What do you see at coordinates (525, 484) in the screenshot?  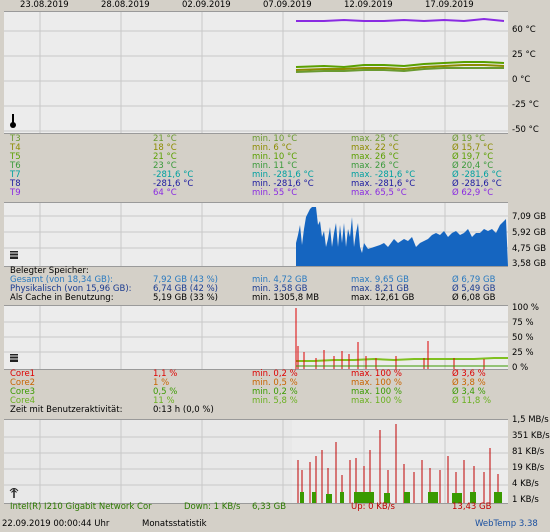 I see `axis-tick: 4 KB/s` at bounding box center [525, 484].